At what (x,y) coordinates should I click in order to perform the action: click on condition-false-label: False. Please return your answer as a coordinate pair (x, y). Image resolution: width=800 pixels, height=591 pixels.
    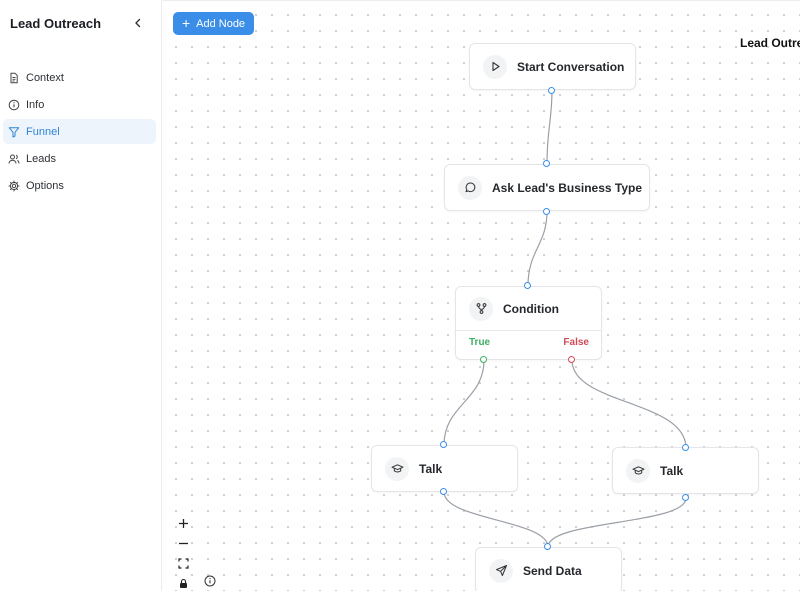
    Looking at the image, I should click on (576, 342).